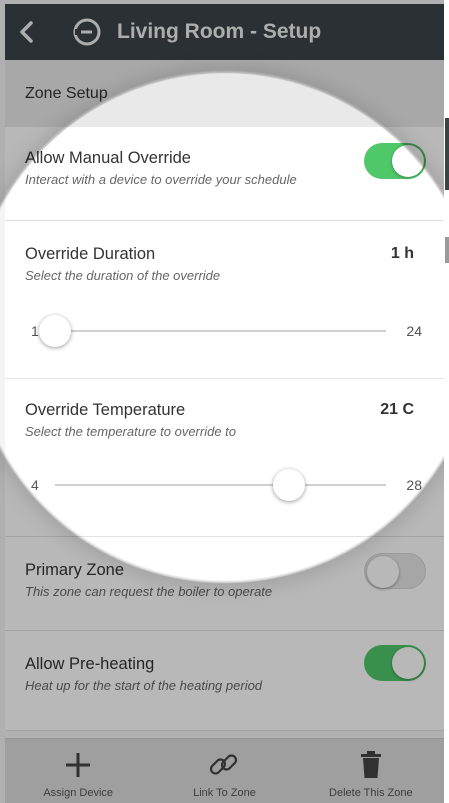 The width and height of the screenshot is (449, 803). I want to click on right-edge-strip, so click(446, 401).